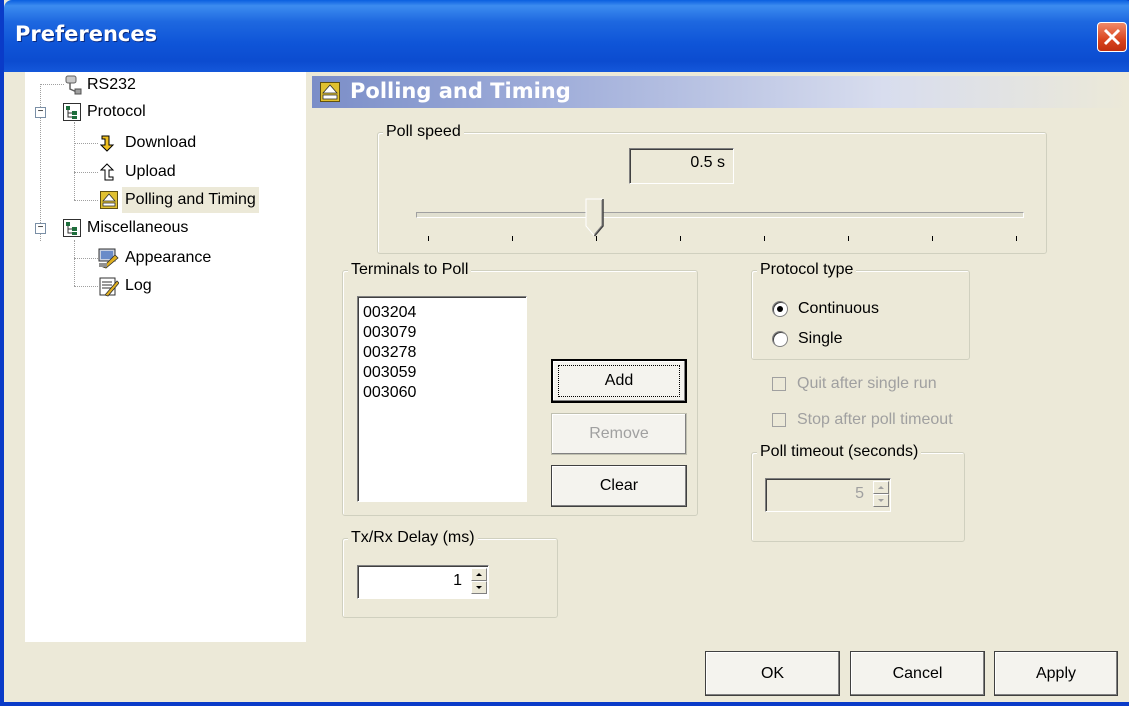 Image resolution: width=1129 pixels, height=706 pixels. What do you see at coordinates (566, 36) in the screenshot?
I see `title-bar: Preferences` at bounding box center [566, 36].